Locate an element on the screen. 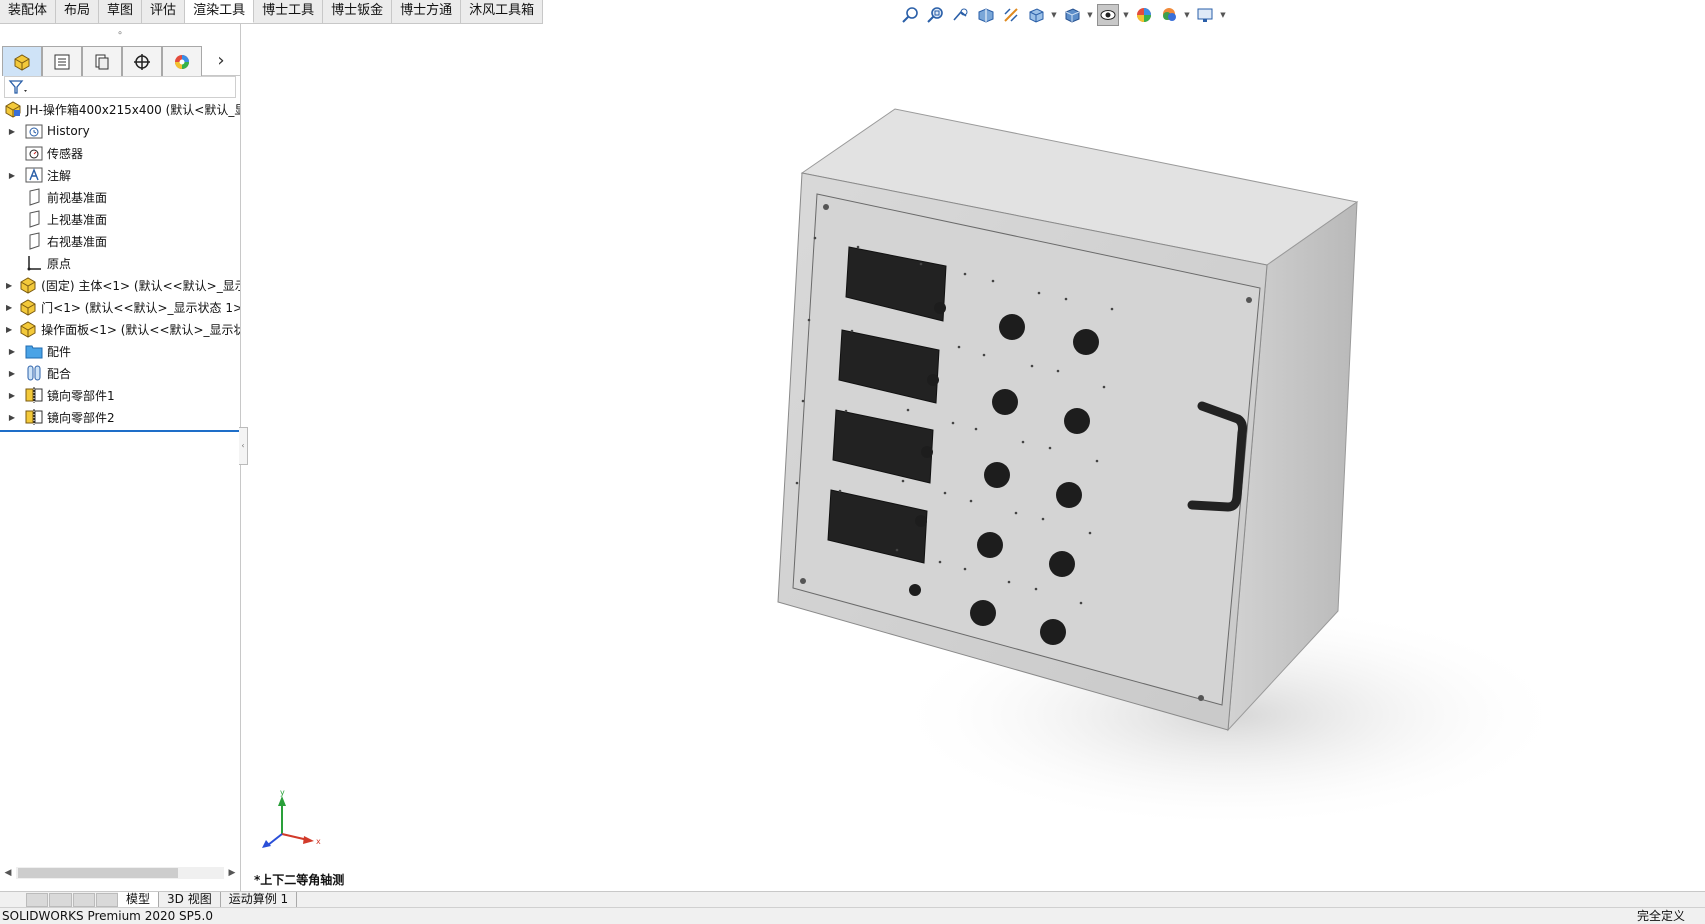 This screenshot has height=924, width=1705. tab-model: 模型 is located at coordinates (139, 899).